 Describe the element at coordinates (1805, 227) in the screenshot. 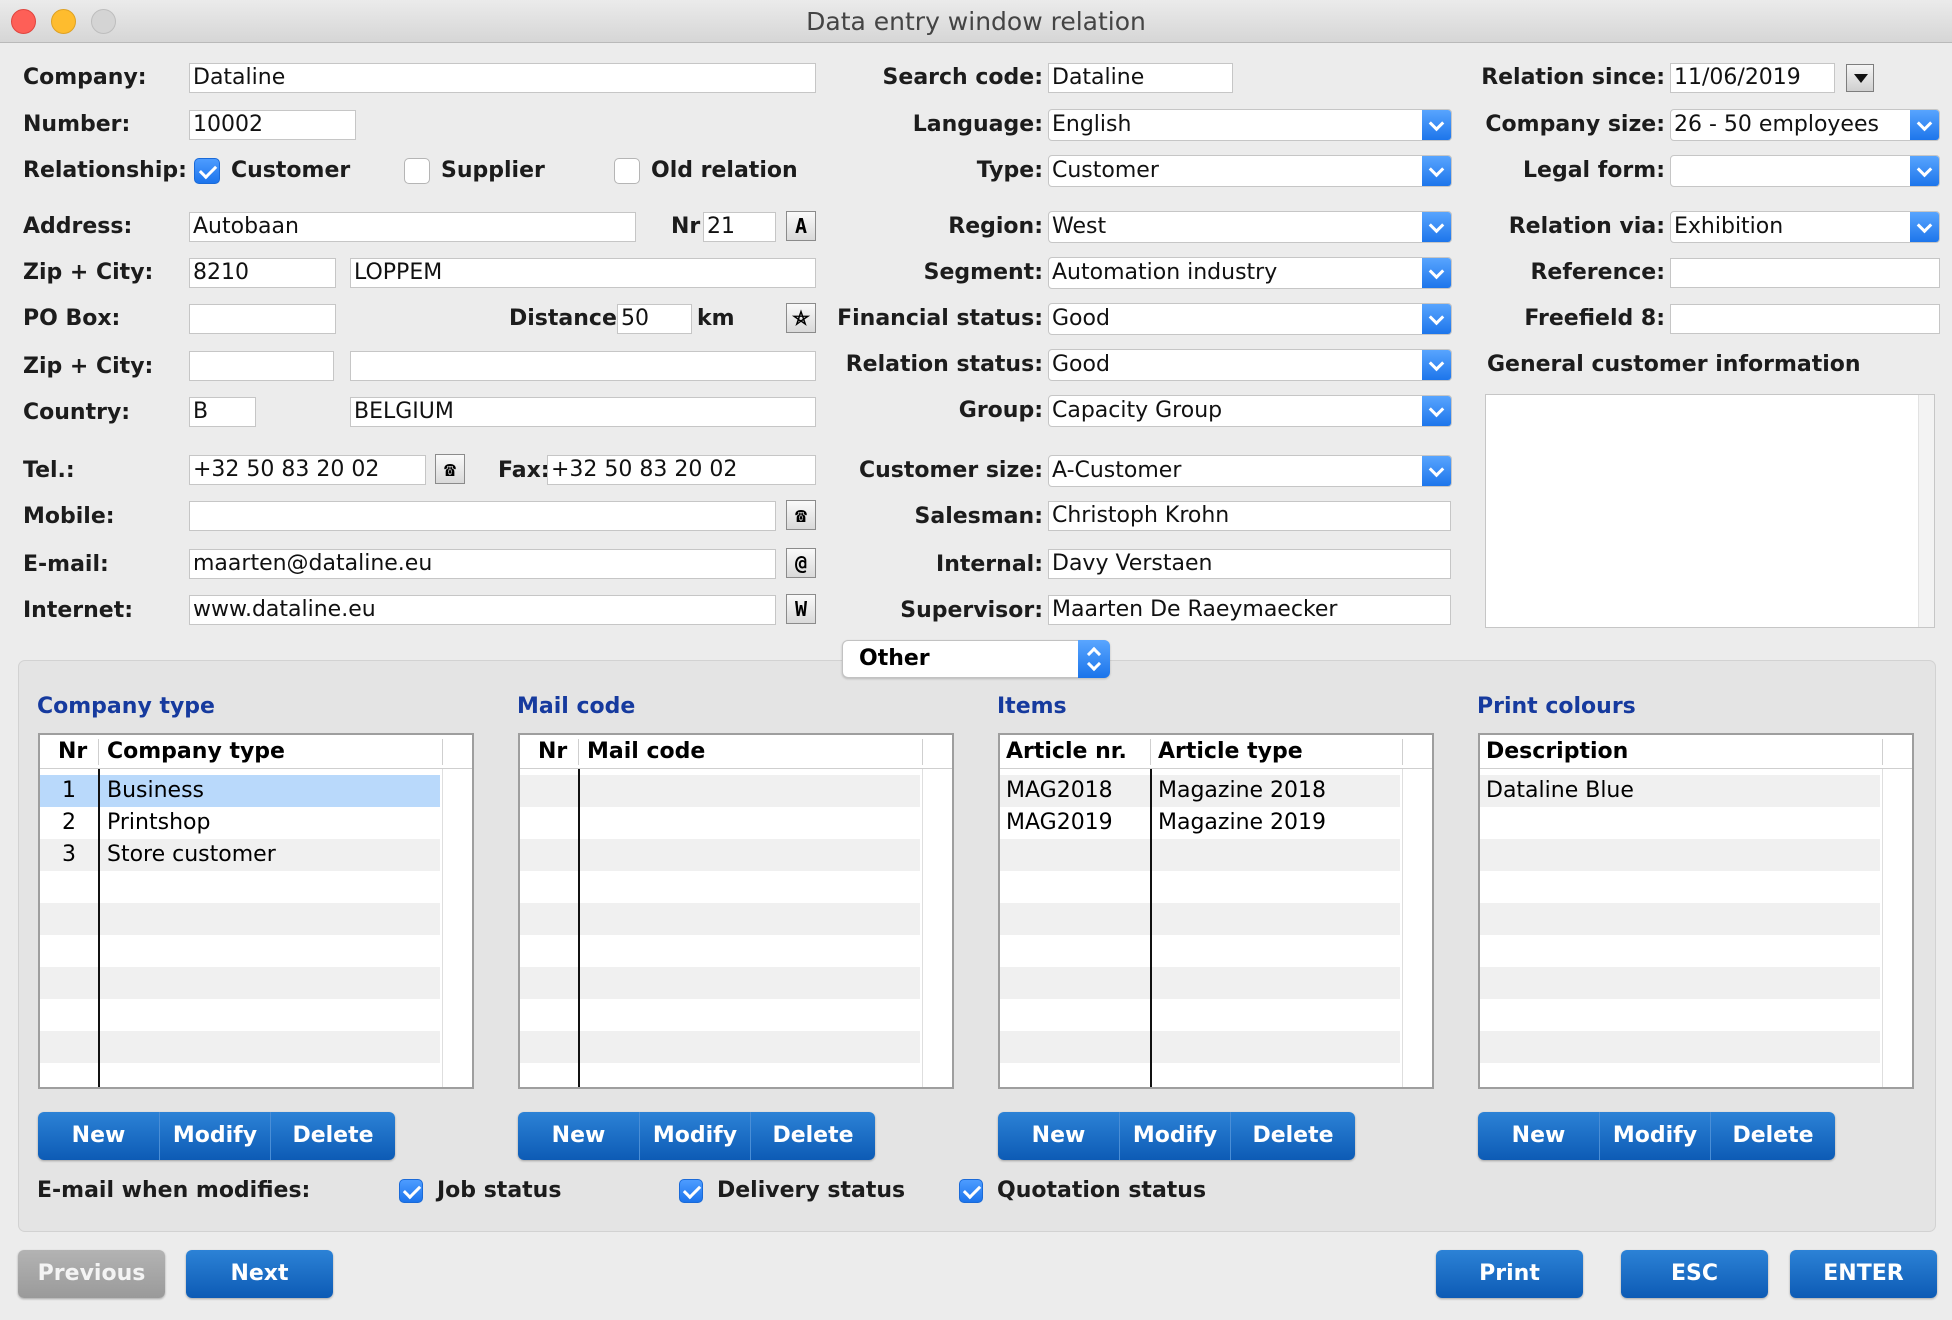

I see `relation-via-select: Exhibition` at that location.